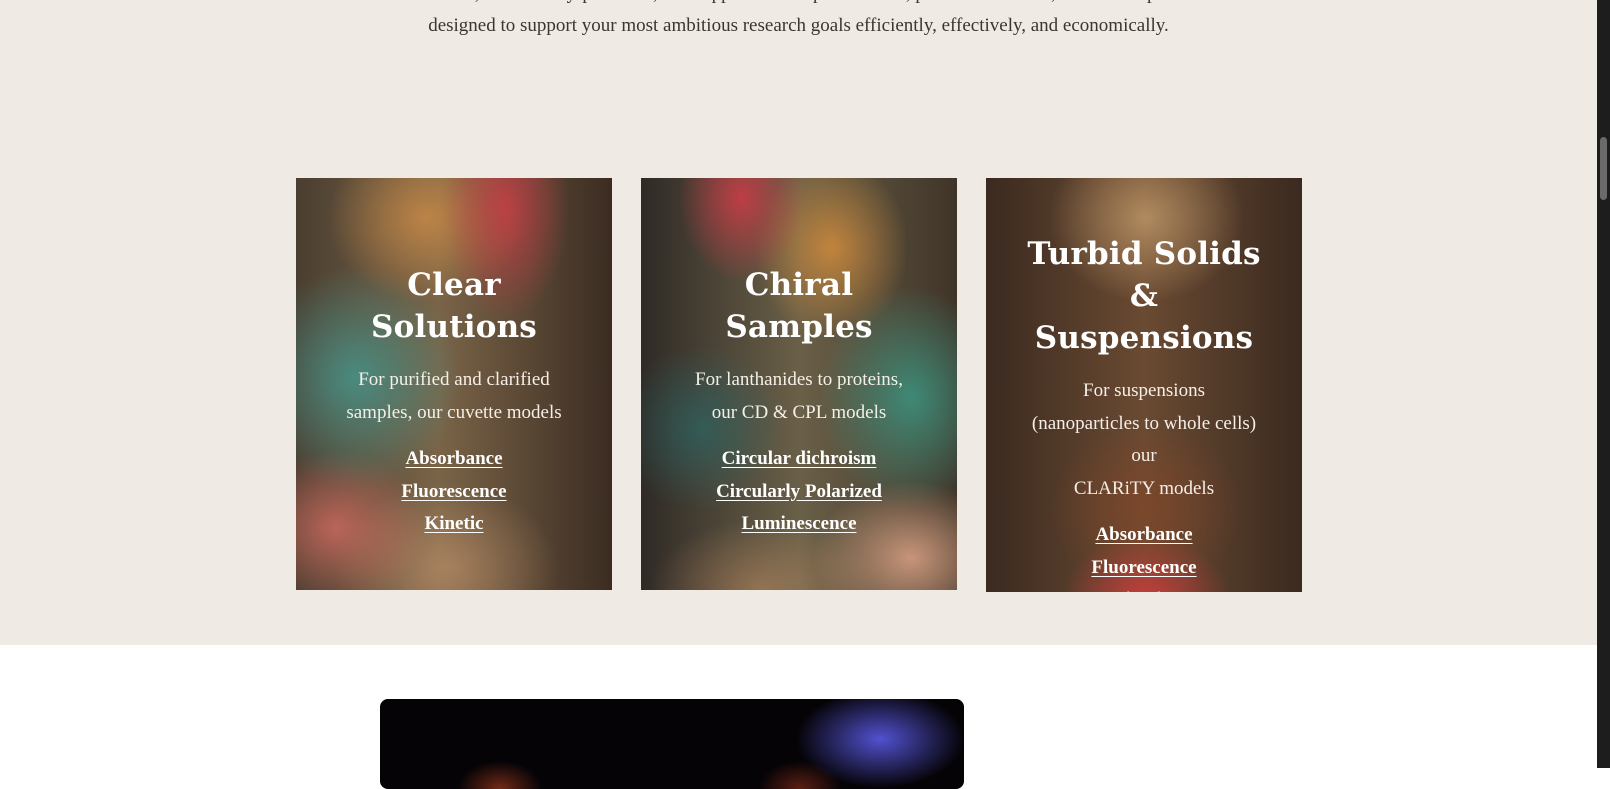 Image resolution: width=1610 pixels, height=789 pixels. I want to click on card-title: Turbid Solids & Suspensions, so click(1144, 296).